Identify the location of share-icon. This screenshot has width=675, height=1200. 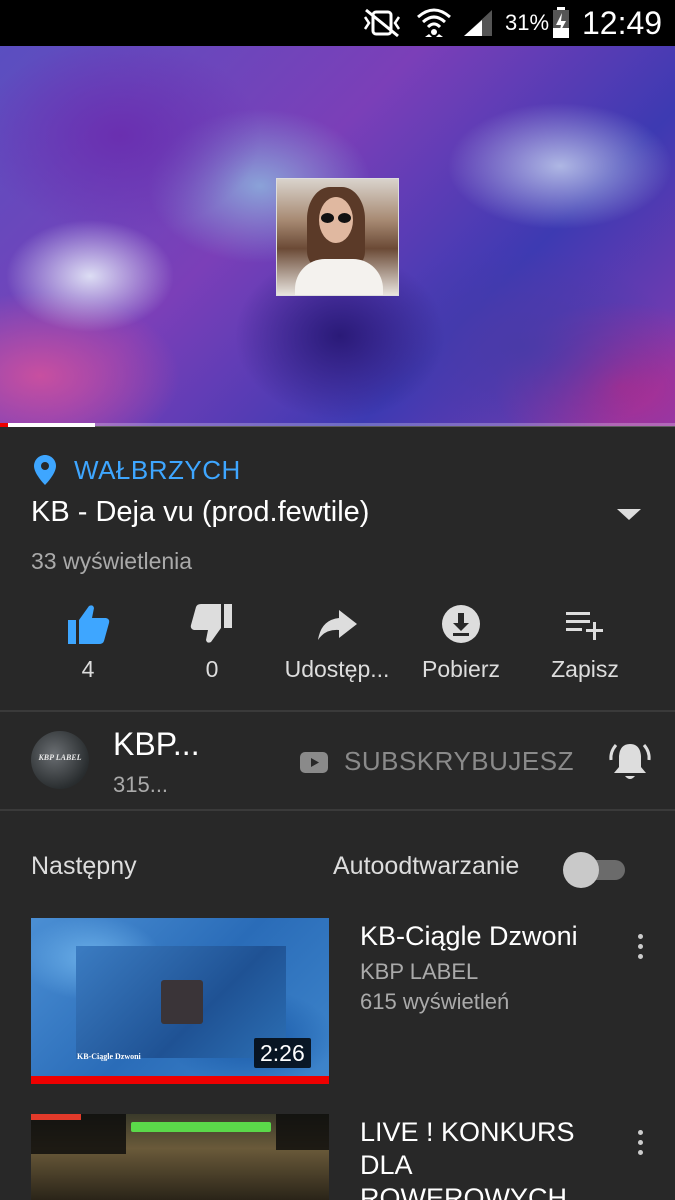
(337, 625).